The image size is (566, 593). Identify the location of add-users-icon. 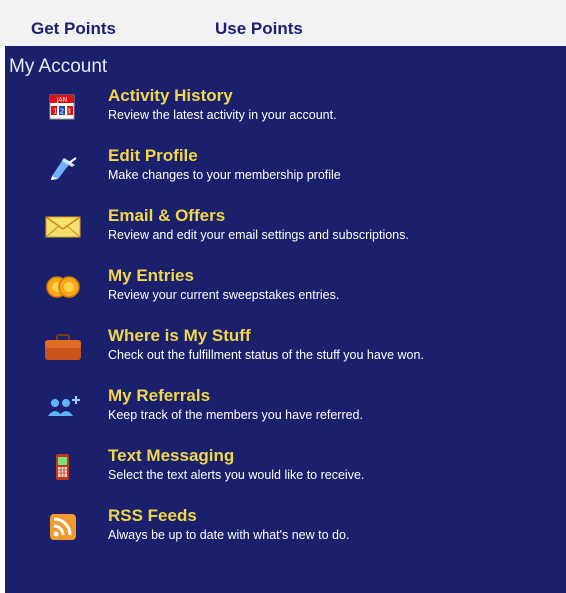
(64, 406).